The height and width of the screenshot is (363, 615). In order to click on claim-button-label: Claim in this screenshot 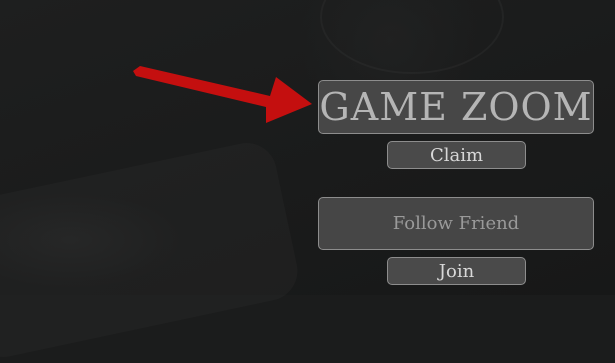, I will do `click(456, 155)`.